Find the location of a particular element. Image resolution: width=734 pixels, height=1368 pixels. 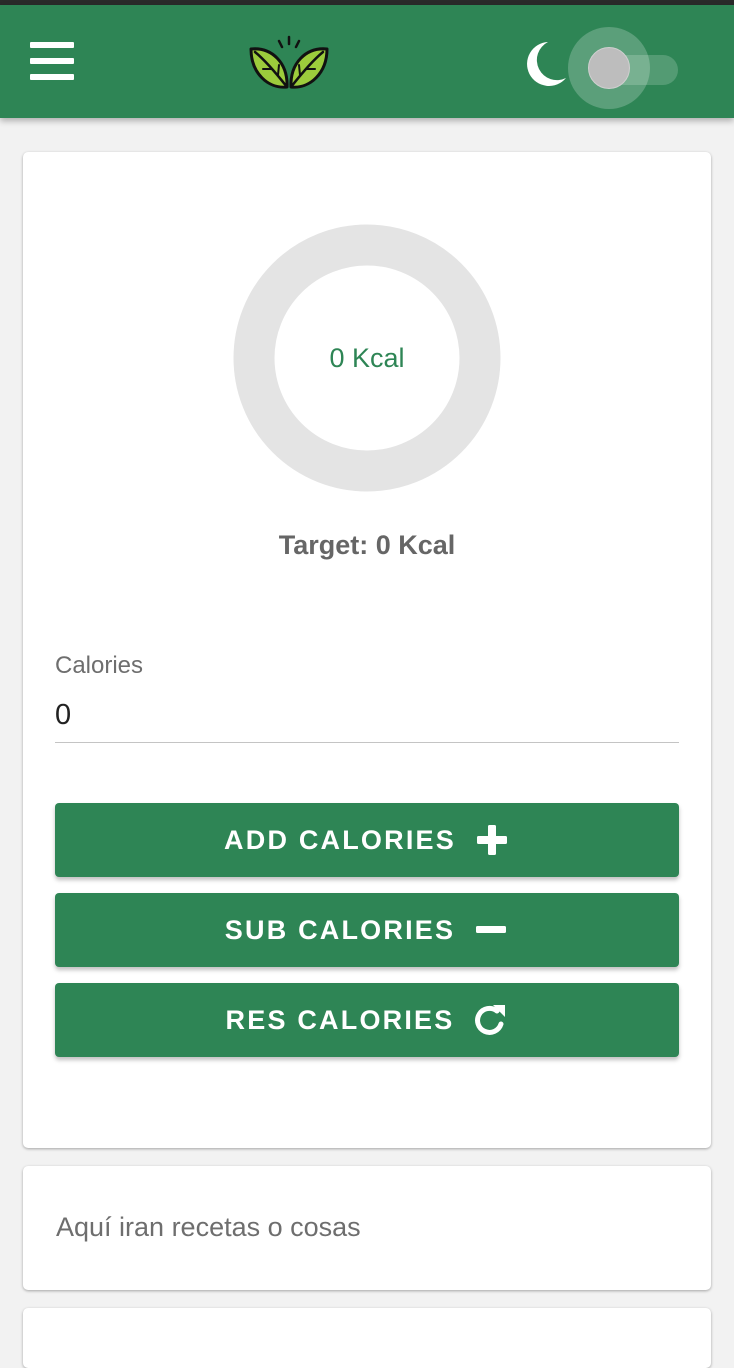

toggle-thumb is located at coordinates (609, 68).